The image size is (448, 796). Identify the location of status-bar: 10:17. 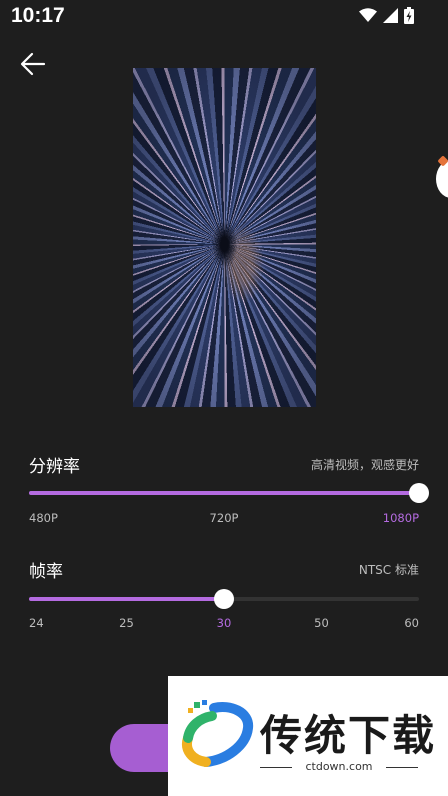
(224, 17).